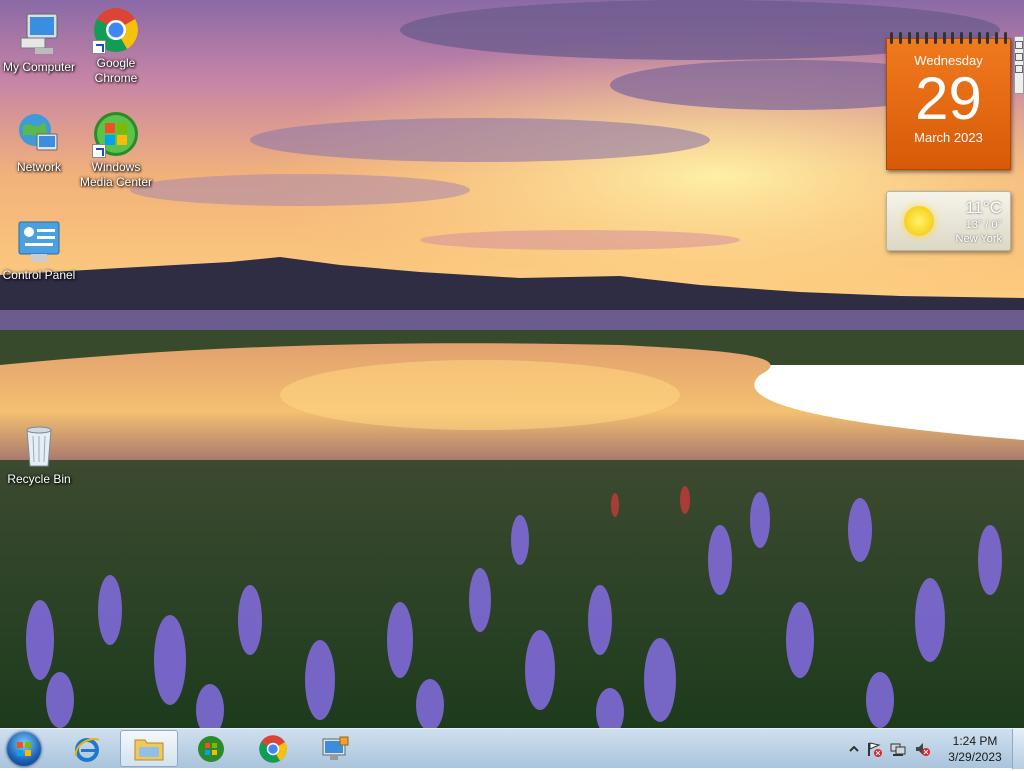 The width and height of the screenshot is (1024, 771). What do you see at coordinates (975, 757) in the screenshot?
I see `clock-date: 3/29/2023` at bounding box center [975, 757].